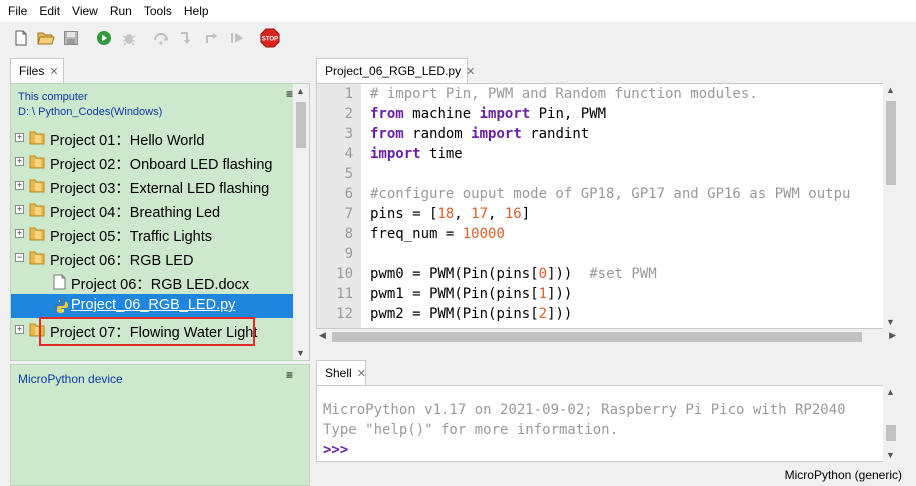 Image resolution: width=916 pixels, height=486 pixels. What do you see at coordinates (49, 11) in the screenshot?
I see `menu-edit: Edit` at bounding box center [49, 11].